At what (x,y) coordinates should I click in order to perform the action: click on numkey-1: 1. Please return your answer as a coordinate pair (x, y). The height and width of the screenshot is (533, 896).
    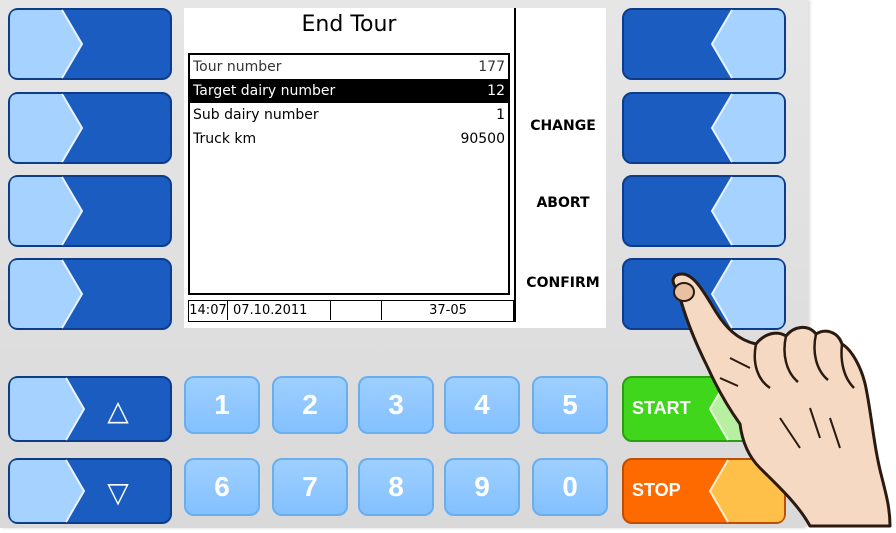
    Looking at the image, I should click on (222, 405).